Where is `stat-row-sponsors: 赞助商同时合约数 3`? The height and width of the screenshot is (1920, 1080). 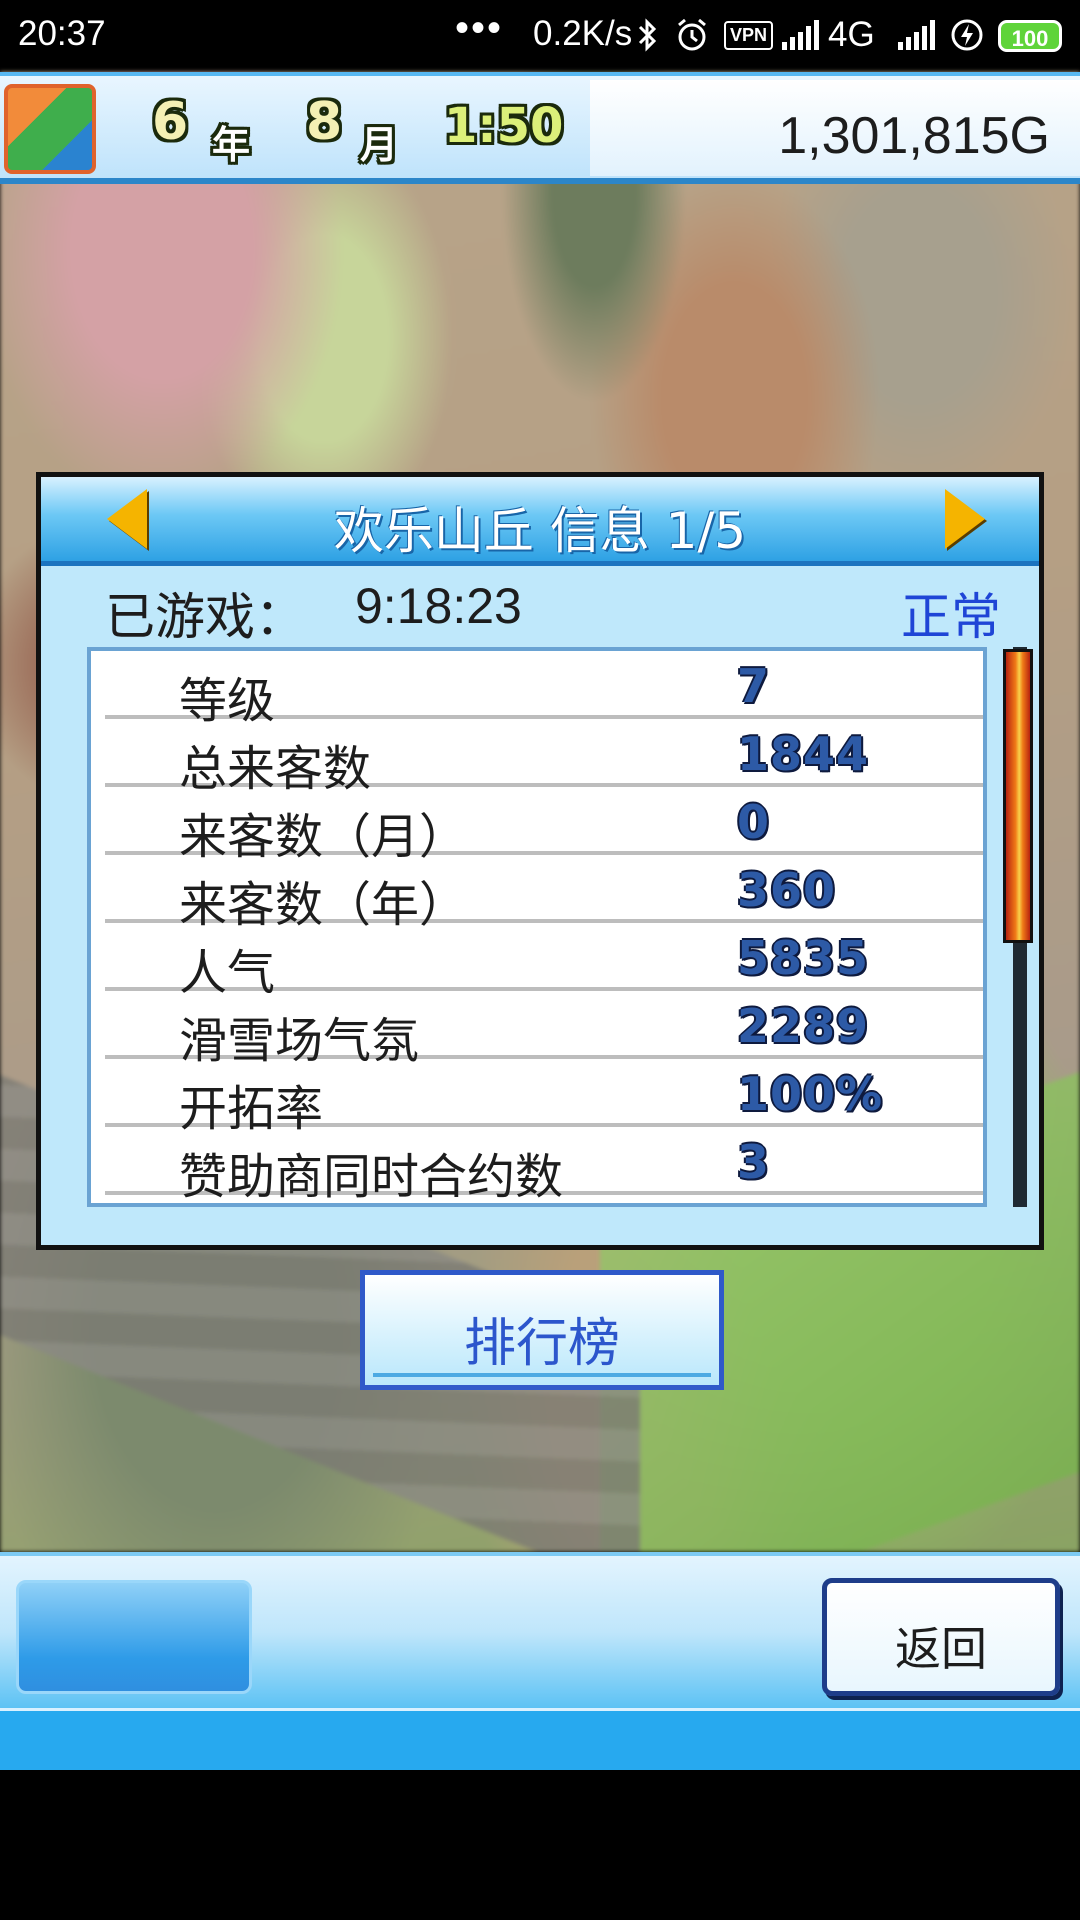
stat-row-sponsors: 赞助商同时合约数 3 is located at coordinates (544, 1165).